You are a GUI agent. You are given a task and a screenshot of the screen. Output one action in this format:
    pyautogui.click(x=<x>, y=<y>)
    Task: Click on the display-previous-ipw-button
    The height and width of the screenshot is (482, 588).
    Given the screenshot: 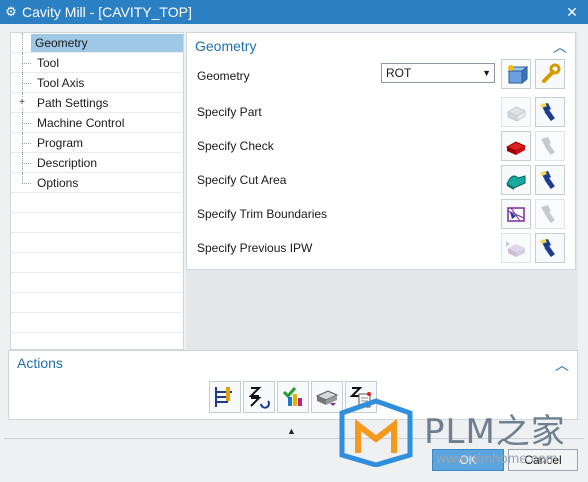 What is the action you would take?
    pyautogui.click(x=550, y=248)
    